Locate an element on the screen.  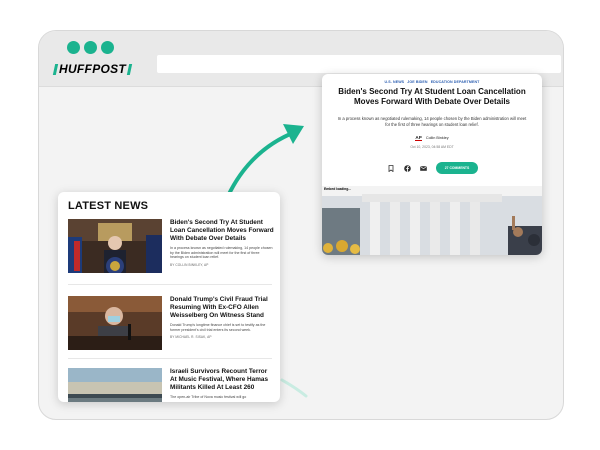
breadcrumb-item: EDUCATION DEPARTMENT is located at coordinates (455, 82).